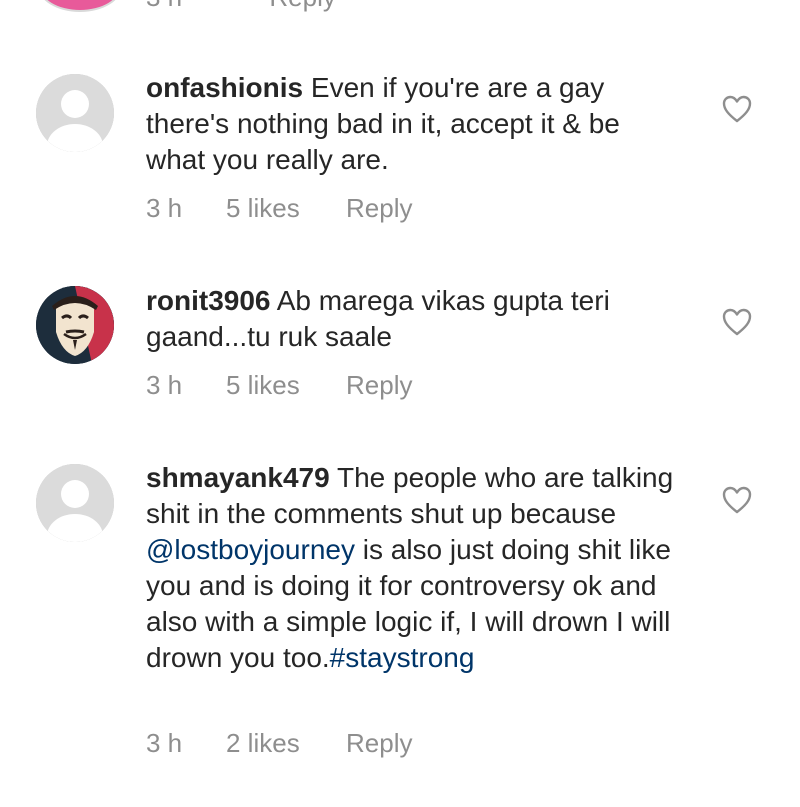  I want to click on hashtag-link: #staystrong, so click(402, 657).